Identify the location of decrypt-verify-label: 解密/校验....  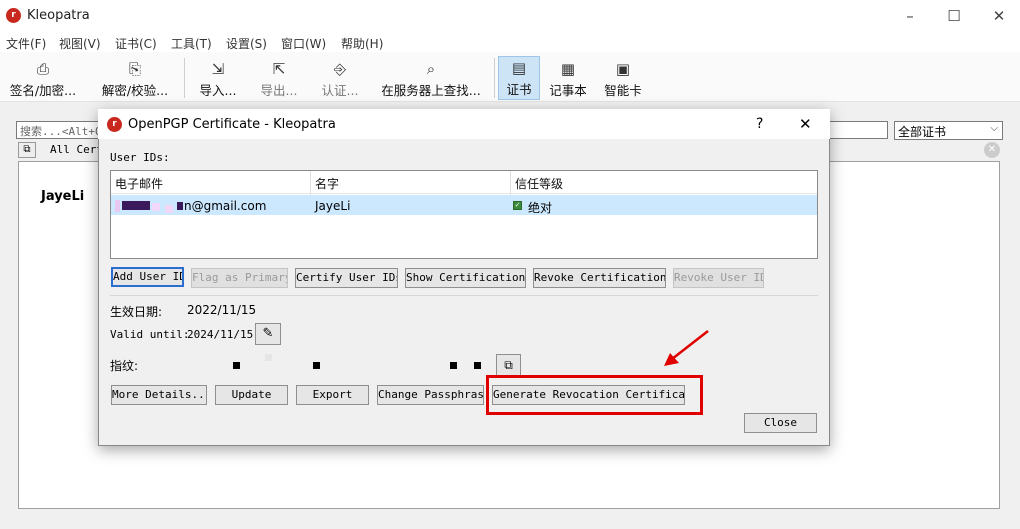
(135, 90).